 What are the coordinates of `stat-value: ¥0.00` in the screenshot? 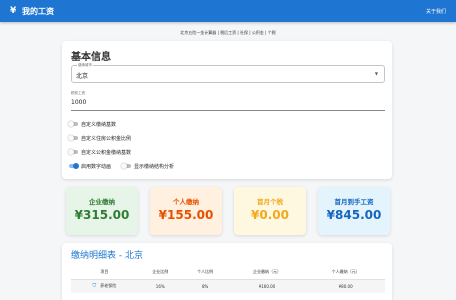 It's located at (270, 215).